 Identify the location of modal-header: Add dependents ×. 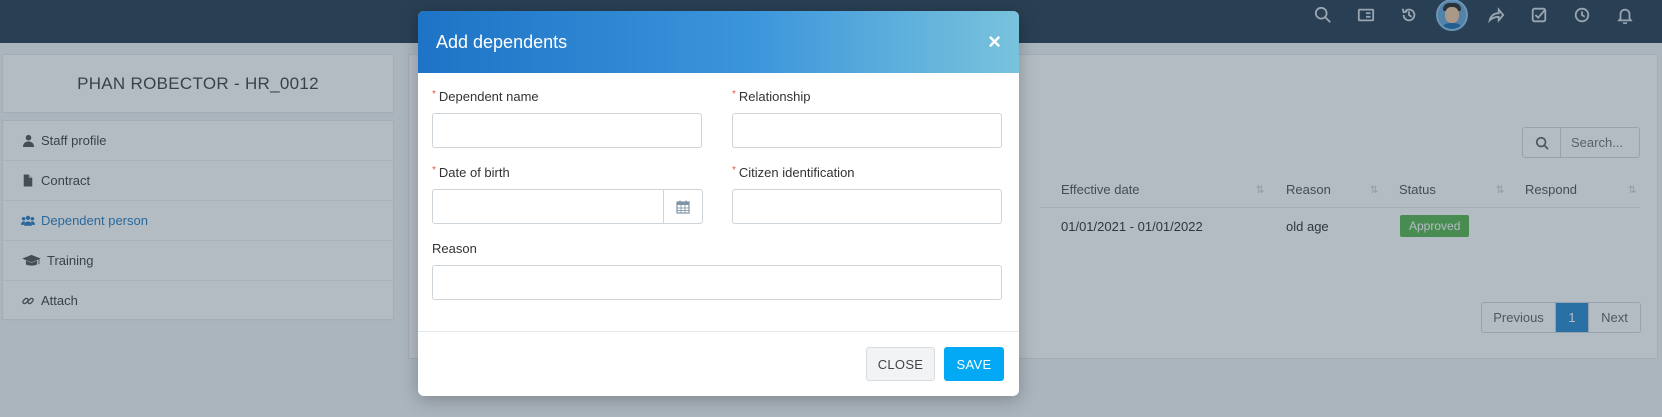
(718, 42).